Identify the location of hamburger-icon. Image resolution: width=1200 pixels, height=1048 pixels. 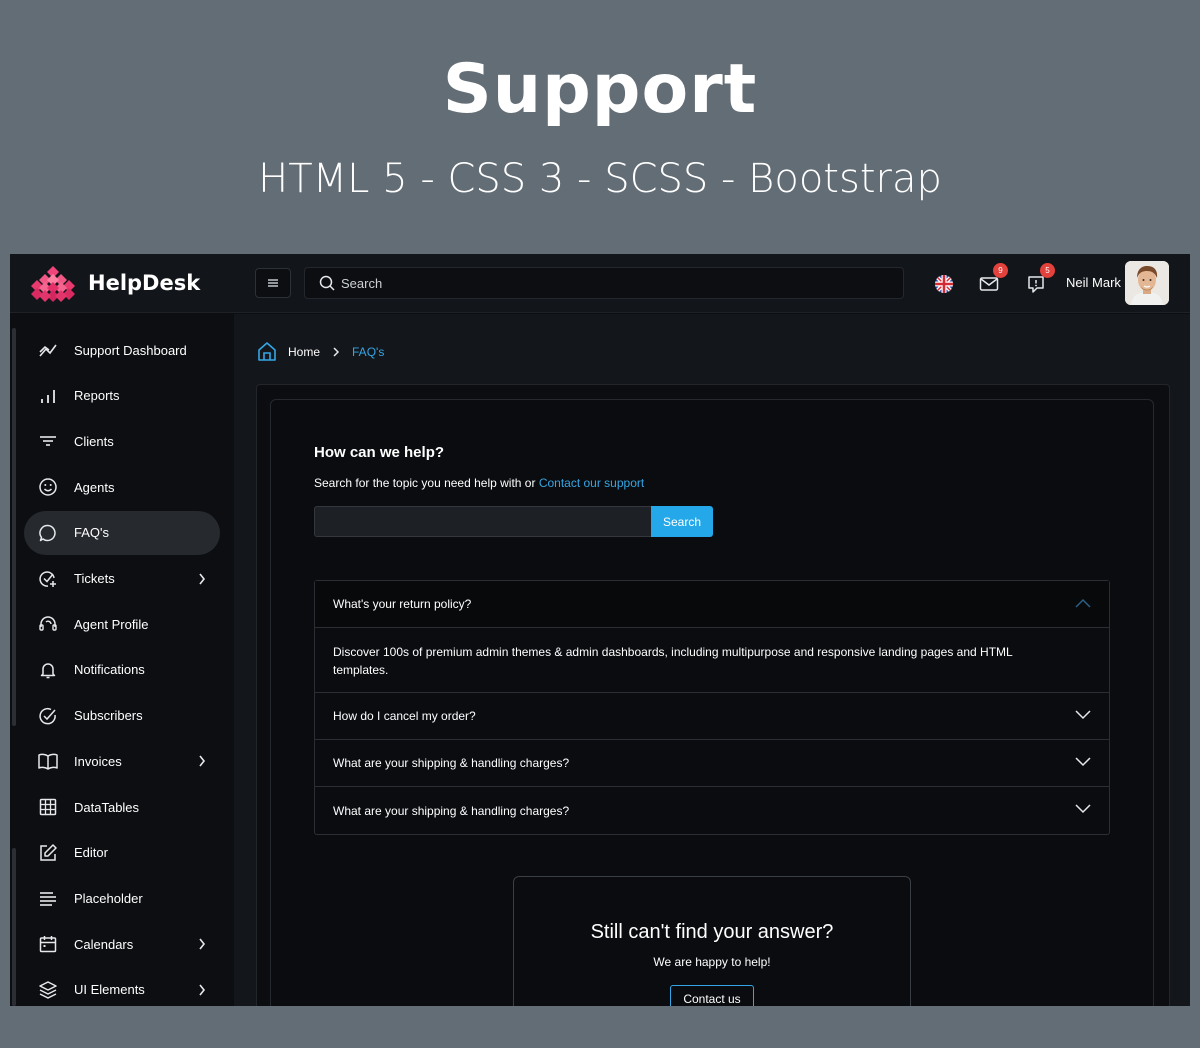
(273, 283).